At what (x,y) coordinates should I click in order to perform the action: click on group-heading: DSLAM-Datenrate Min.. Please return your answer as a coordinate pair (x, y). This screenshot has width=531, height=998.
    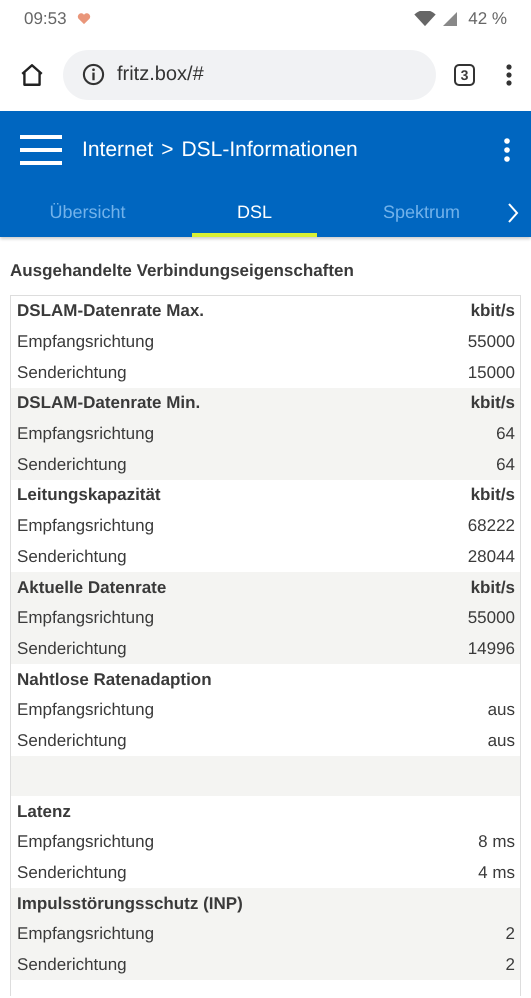
    Looking at the image, I should click on (108, 403).